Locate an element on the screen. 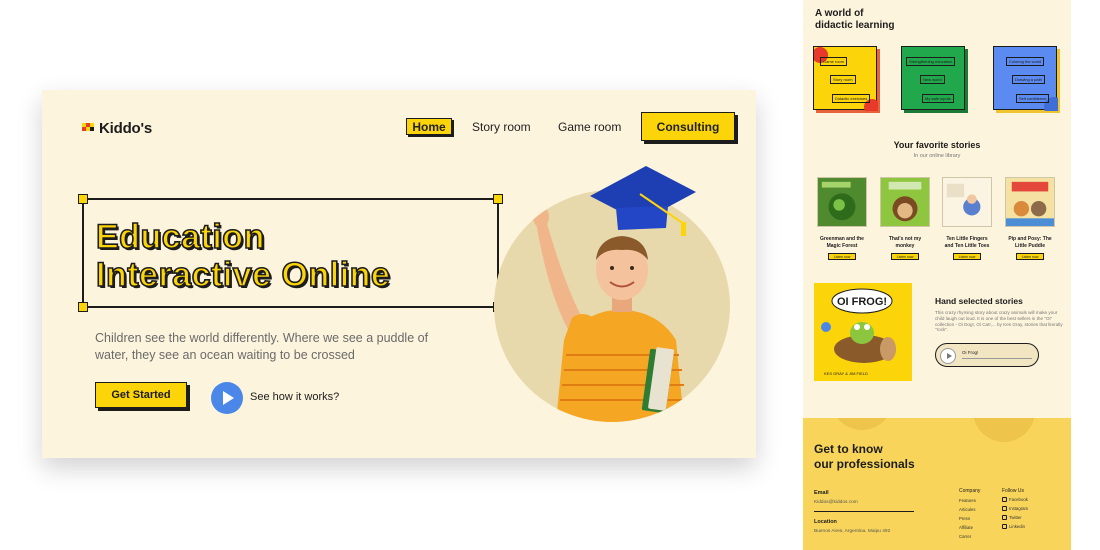  email-label: Email is located at coordinates (821, 493).